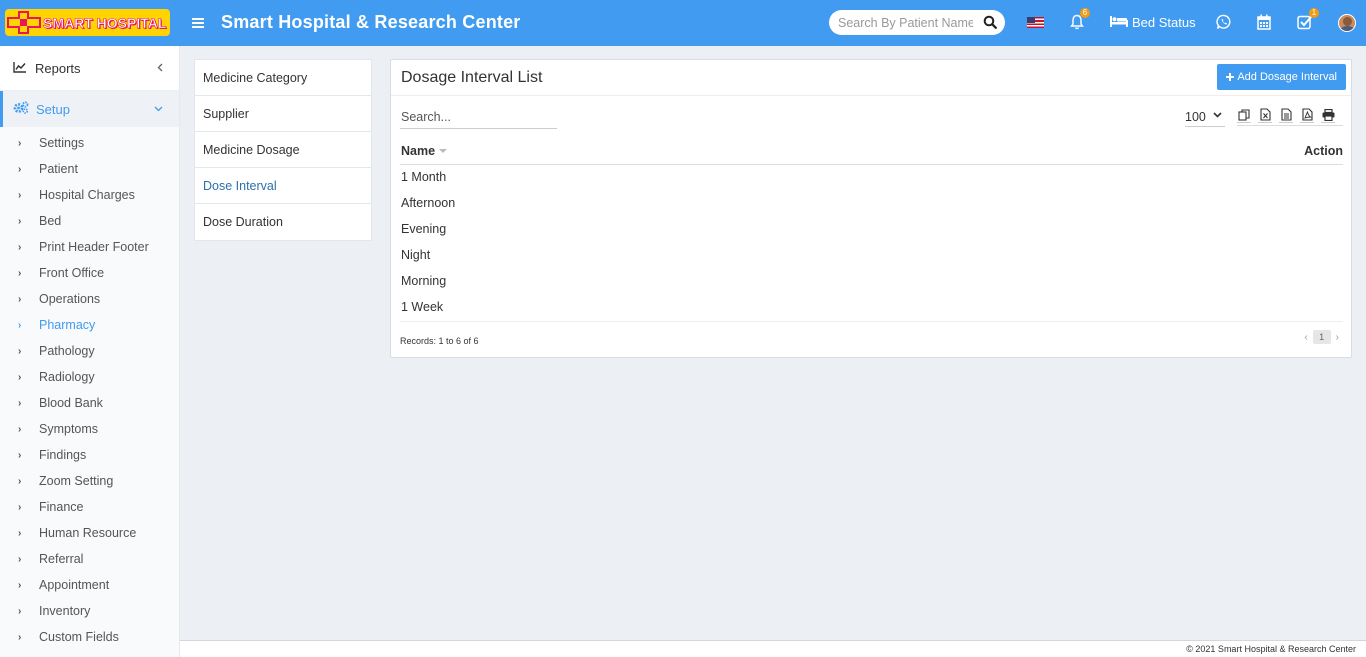 The image size is (1366, 657). Describe the element at coordinates (74, 585) in the screenshot. I see `sidebar-item-label: Appointment` at that location.